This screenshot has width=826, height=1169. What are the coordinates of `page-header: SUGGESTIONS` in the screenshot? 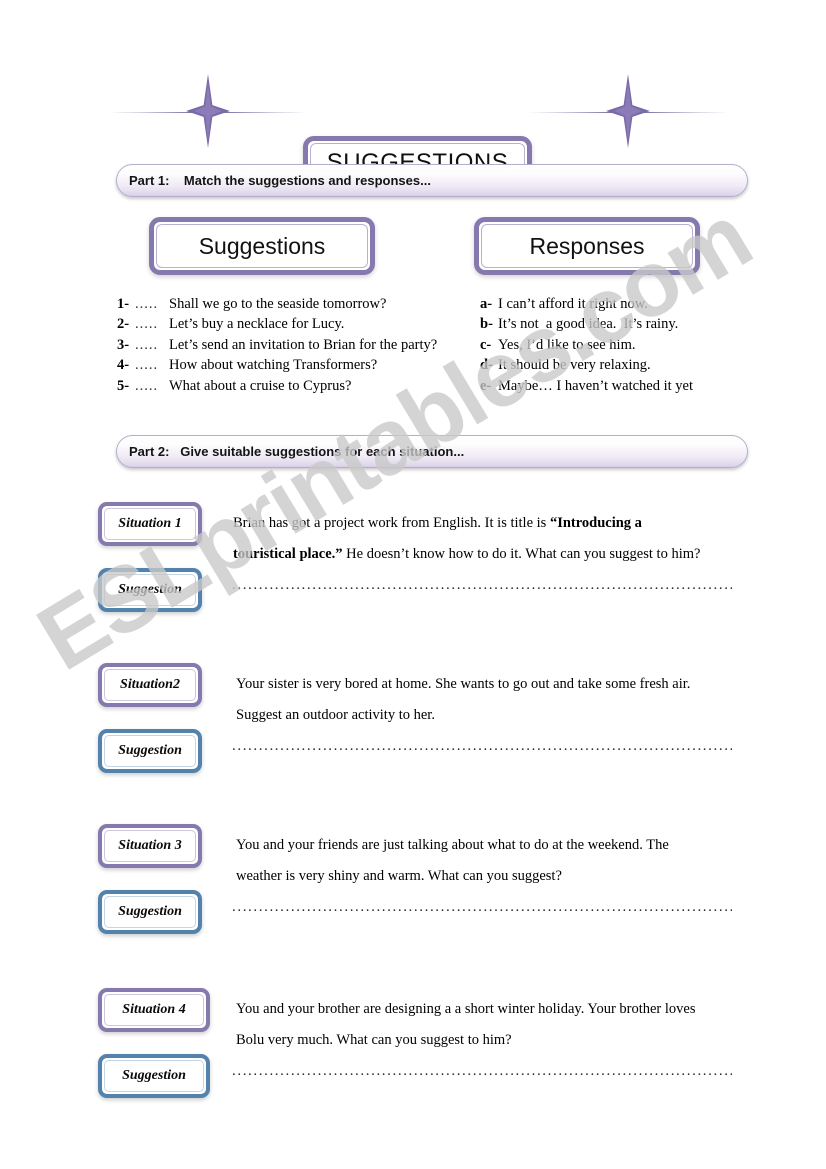 It's located at (413, 125).